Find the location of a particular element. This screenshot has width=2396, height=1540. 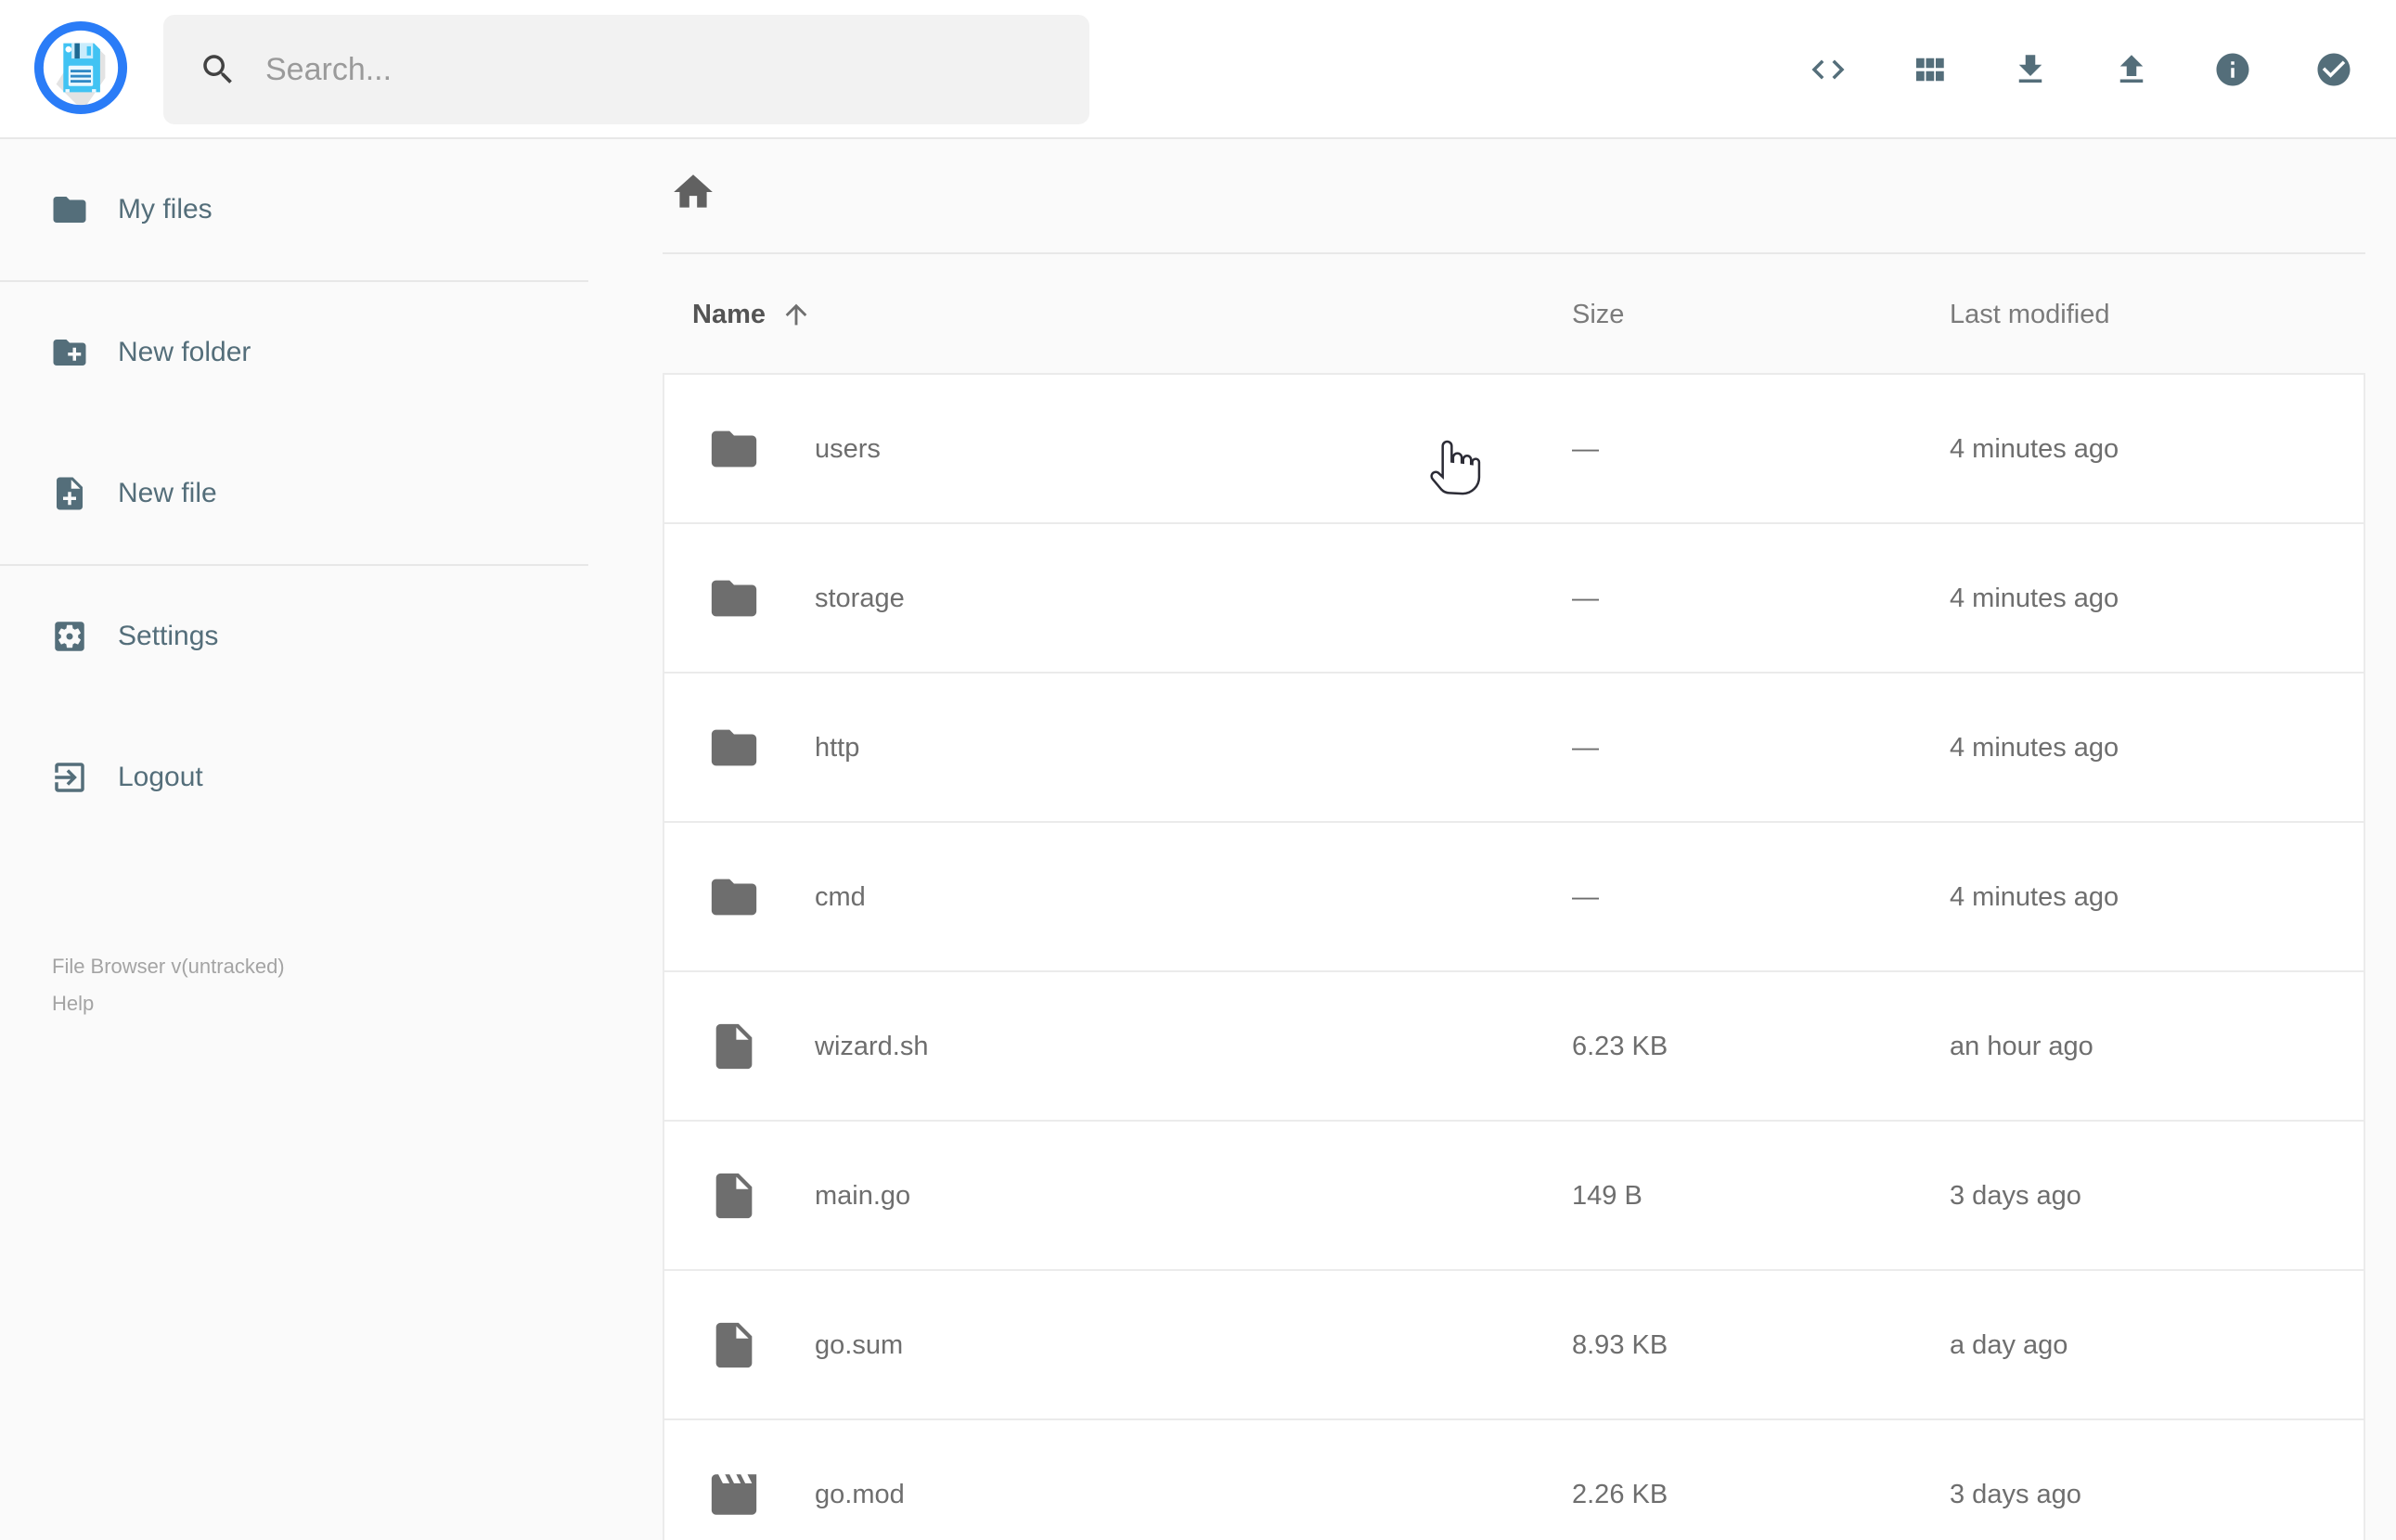

check-circle-icon is located at coordinates (2333, 69).